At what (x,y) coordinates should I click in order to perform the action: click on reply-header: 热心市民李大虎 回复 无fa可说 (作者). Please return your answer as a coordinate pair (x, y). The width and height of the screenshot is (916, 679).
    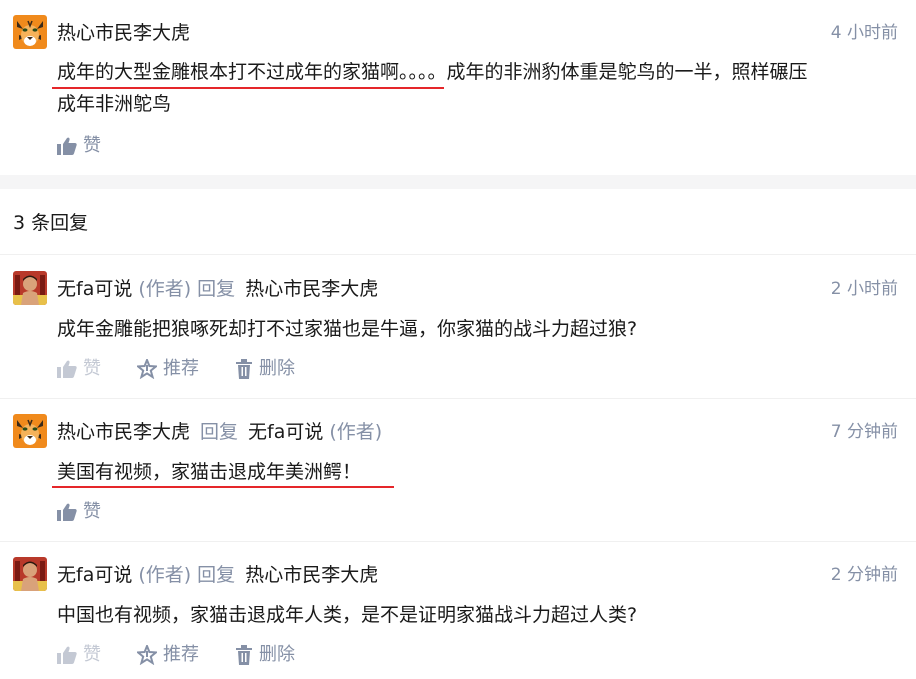
    Looking at the image, I should click on (219, 432).